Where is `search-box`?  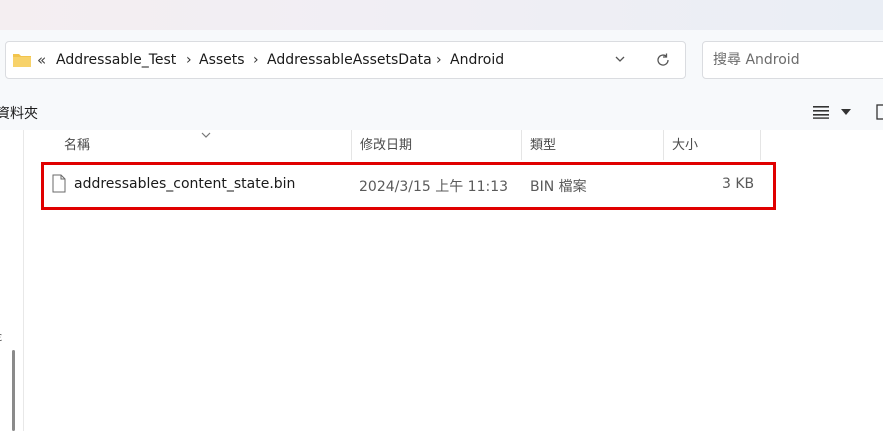 search-box is located at coordinates (792, 60).